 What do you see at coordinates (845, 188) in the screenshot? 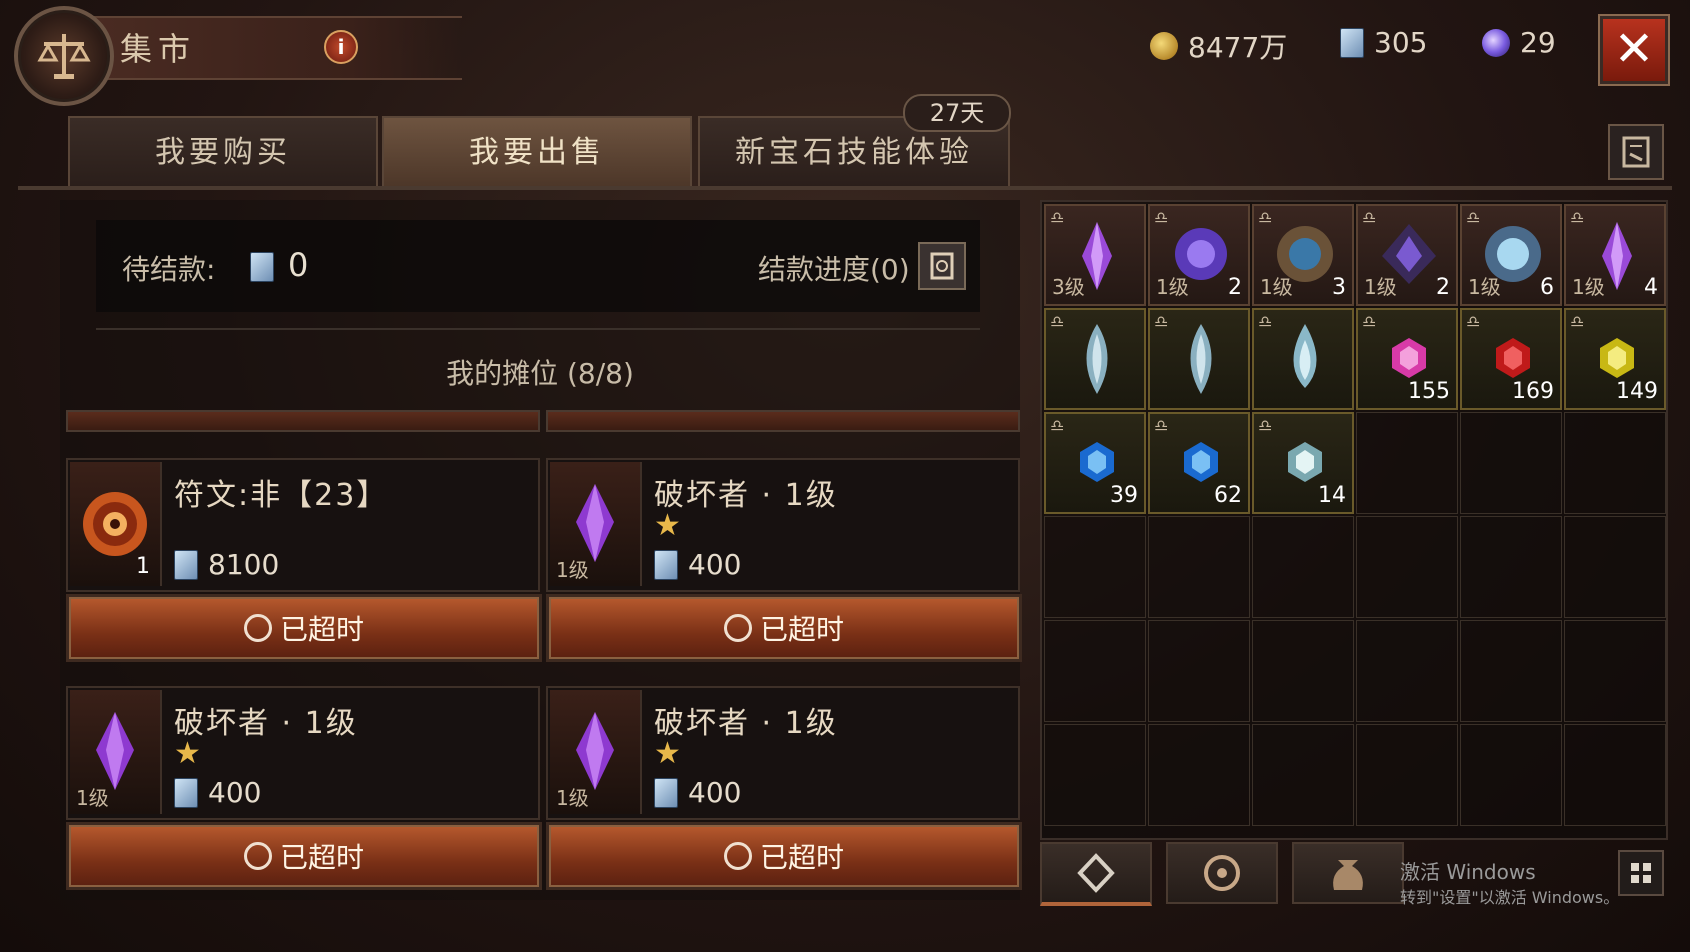
I see `header-divider` at bounding box center [845, 188].